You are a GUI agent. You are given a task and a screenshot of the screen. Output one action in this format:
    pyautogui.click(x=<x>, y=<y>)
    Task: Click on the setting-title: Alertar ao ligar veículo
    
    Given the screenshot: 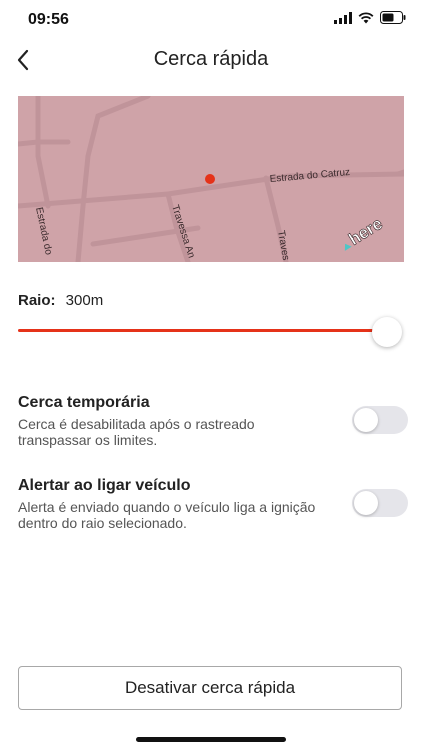 What is the action you would take?
    pyautogui.click(x=104, y=485)
    